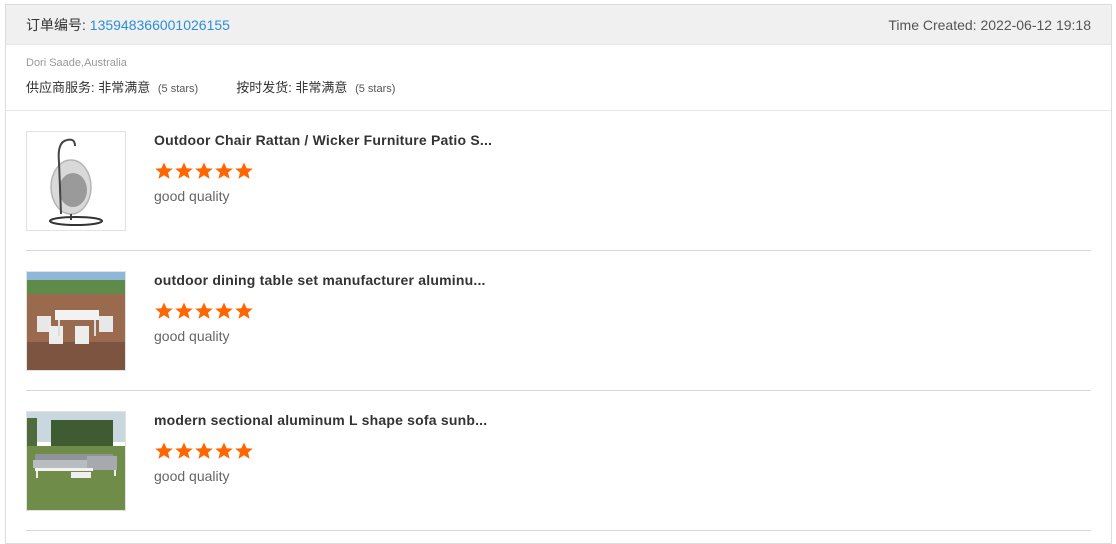 This screenshot has width=1116, height=544. What do you see at coordinates (76, 181) in the screenshot?
I see `hanging-egg-chair-image` at bounding box center [76, 181].